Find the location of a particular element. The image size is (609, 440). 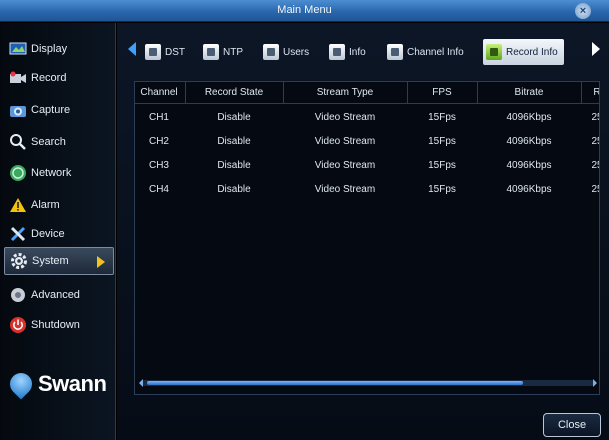

sidebar-item-label: Display is located at coordinates (49, 49).